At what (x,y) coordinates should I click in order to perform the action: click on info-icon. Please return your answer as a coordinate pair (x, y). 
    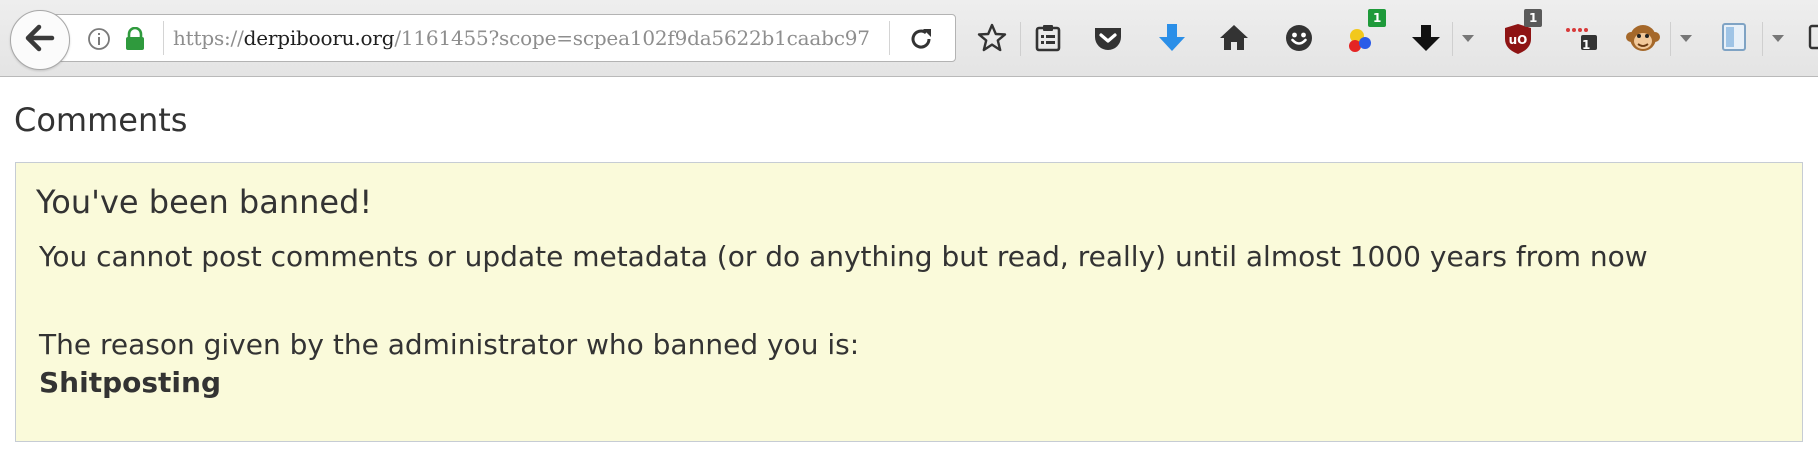
    Looking at the image, I should click on (99, 41).